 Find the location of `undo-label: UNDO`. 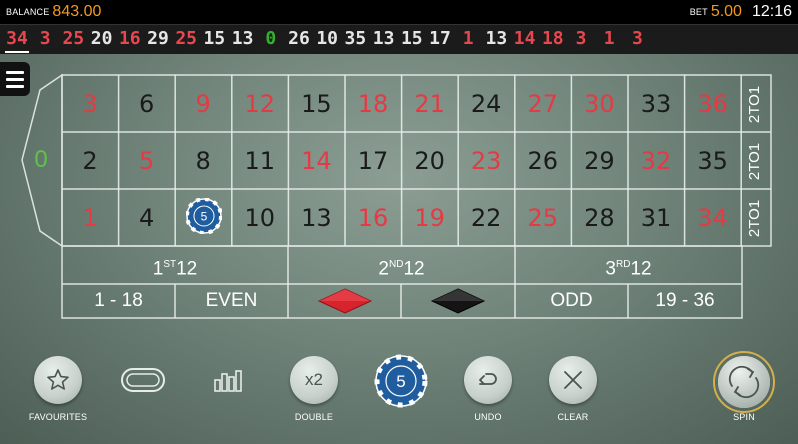

undo-label: UNDO is located at coordinates (488, 417).